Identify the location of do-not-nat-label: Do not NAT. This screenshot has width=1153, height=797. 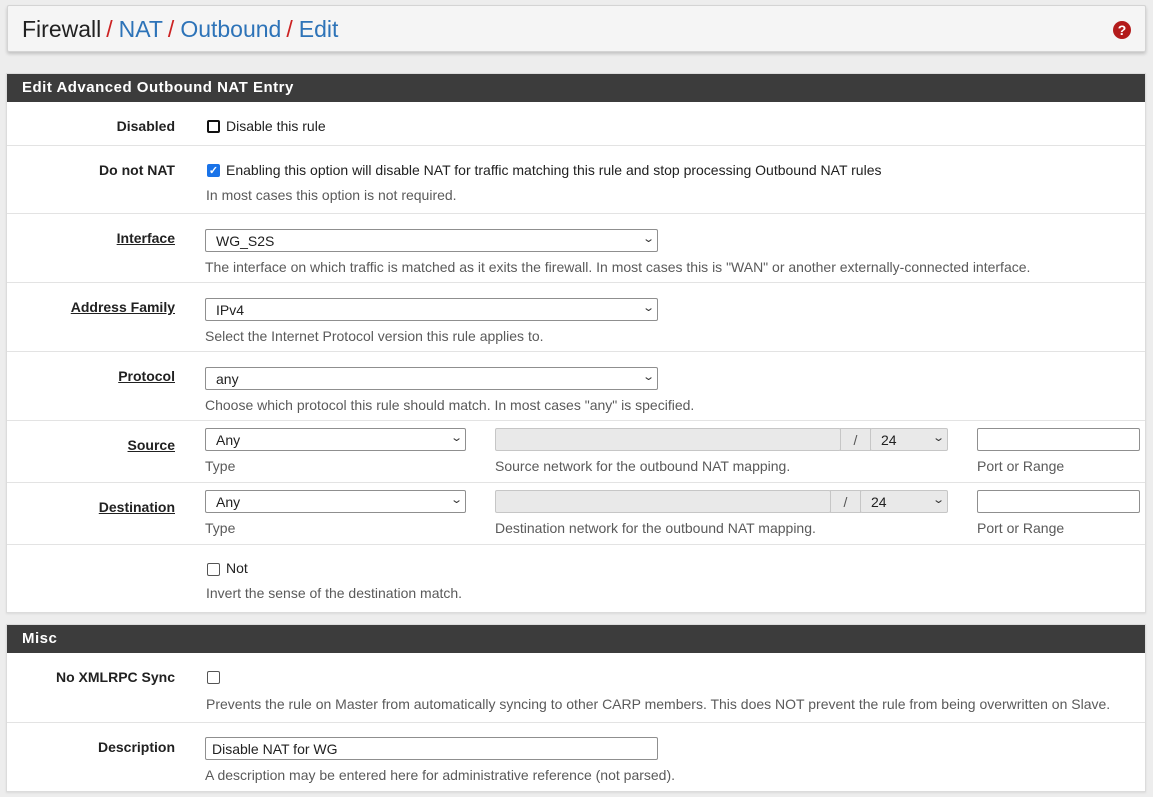
(137, 170).